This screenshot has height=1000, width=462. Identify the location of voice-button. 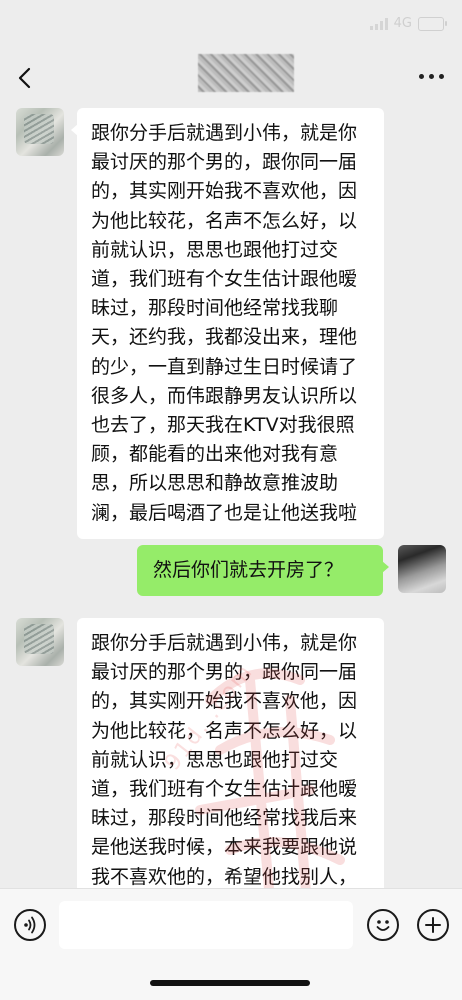
(30, 925).